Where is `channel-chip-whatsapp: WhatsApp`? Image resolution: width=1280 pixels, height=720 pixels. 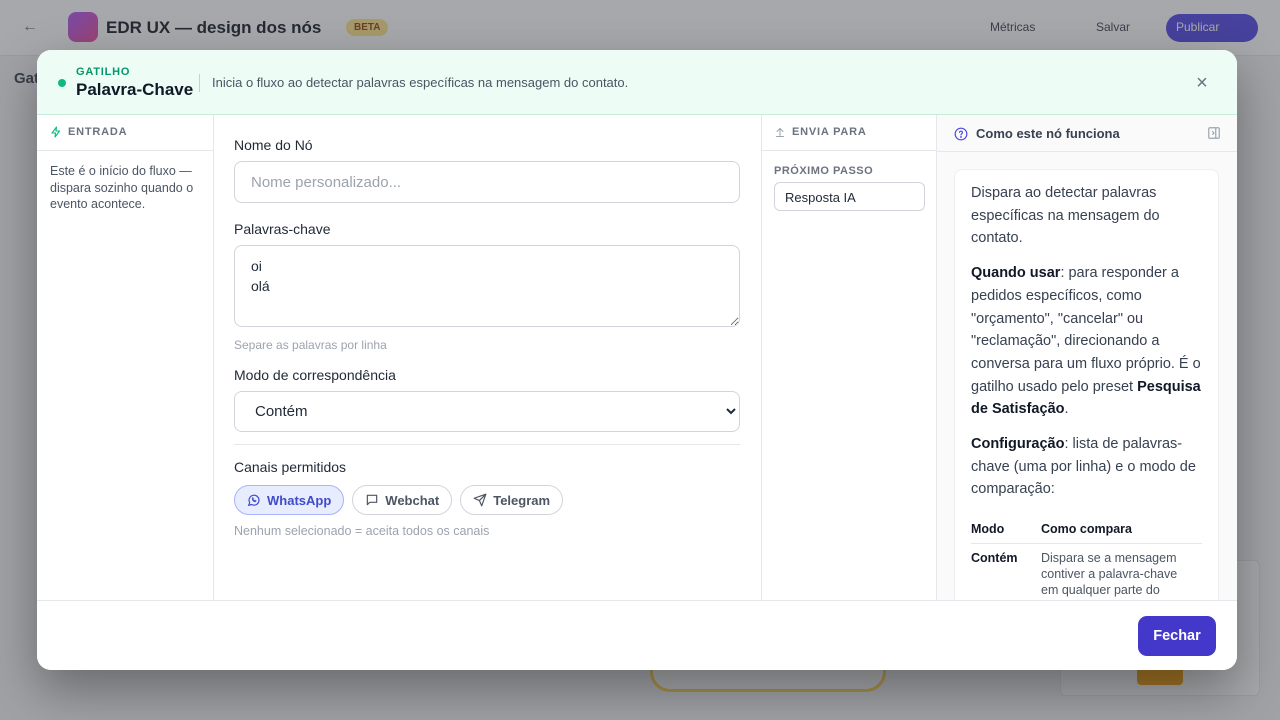 channel-chip-whatsapp: WhatsApp is located at coordinates (289, 500).